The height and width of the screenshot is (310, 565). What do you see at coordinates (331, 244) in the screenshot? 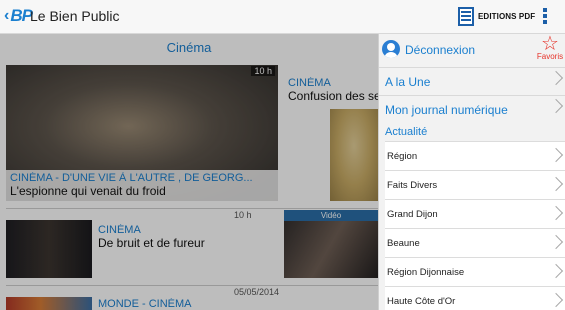
I see `video-thumbnail: Vidéo` at bounding box center [331, 244].